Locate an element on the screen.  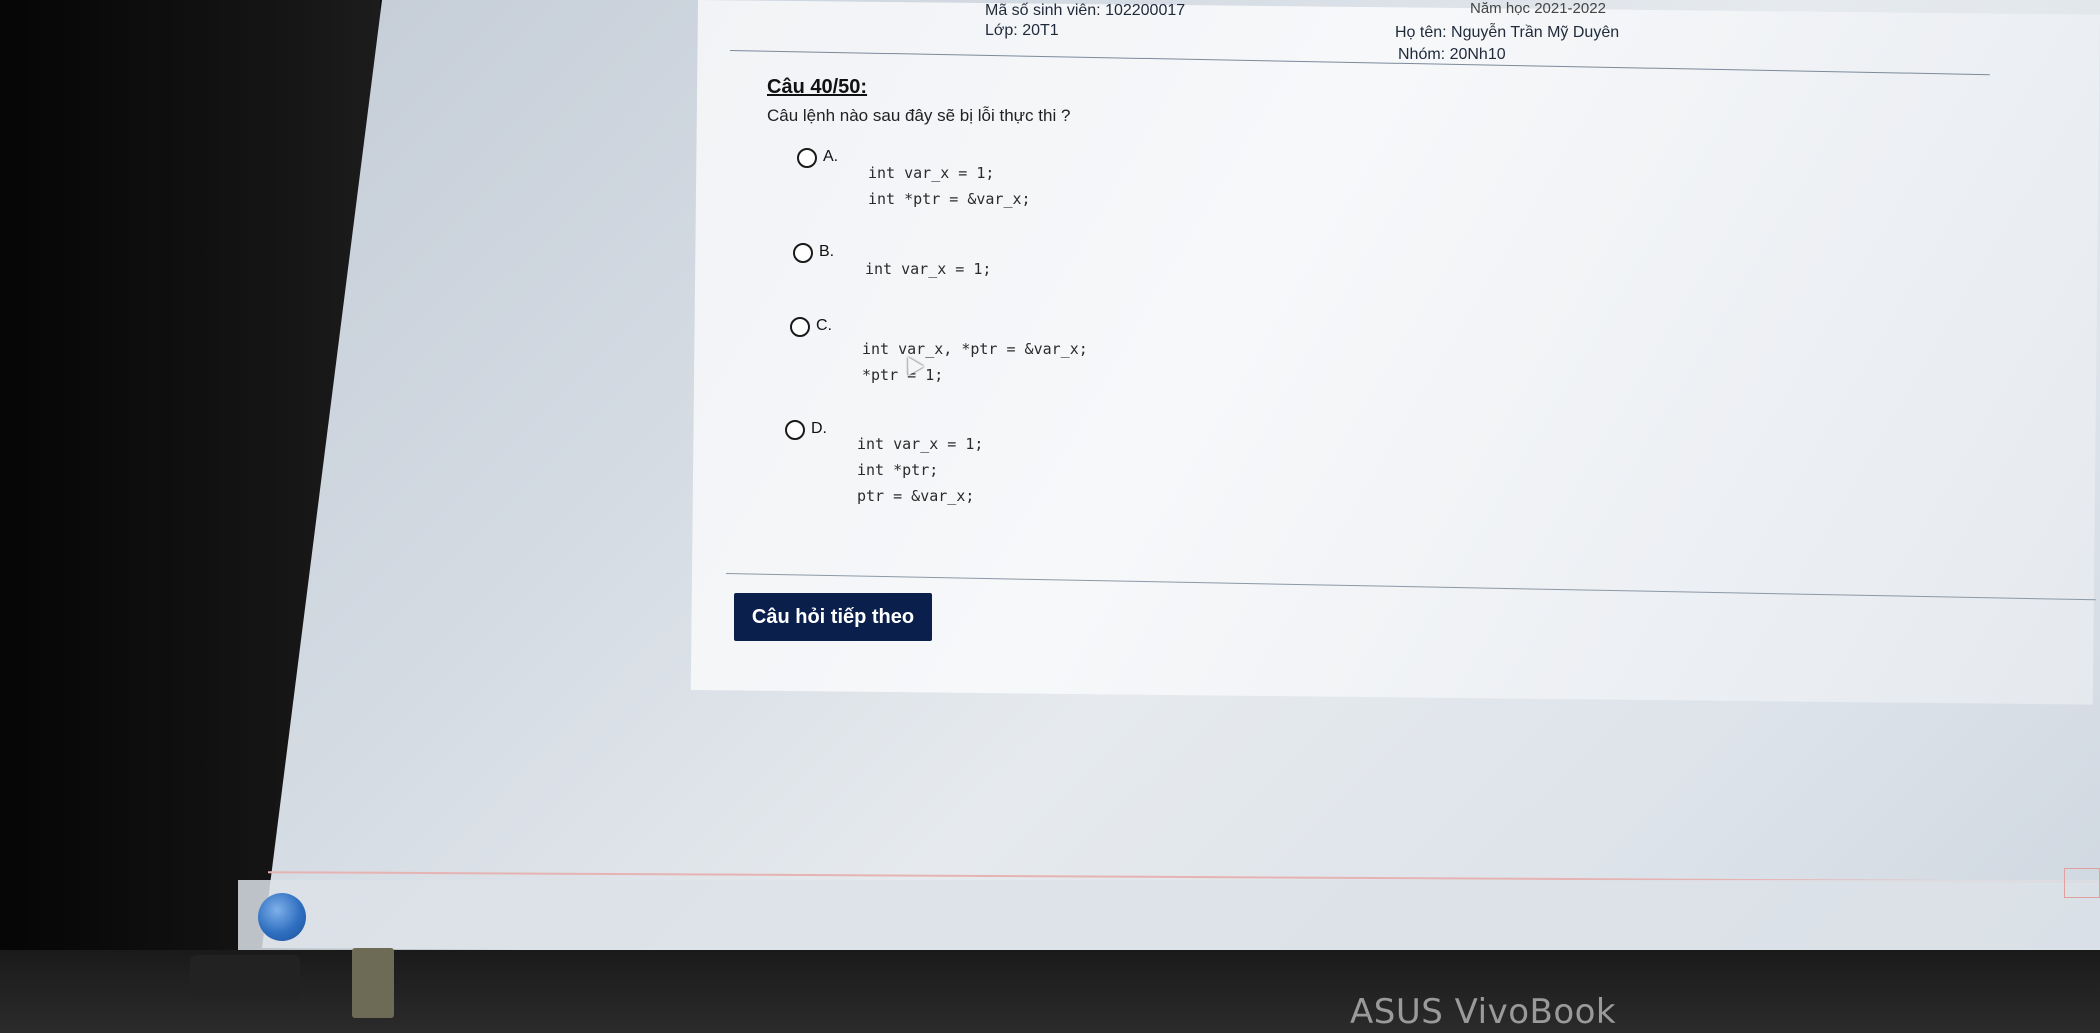
device-brand-label: ASUS VivoBook is located at coordinates (1483, 1012).